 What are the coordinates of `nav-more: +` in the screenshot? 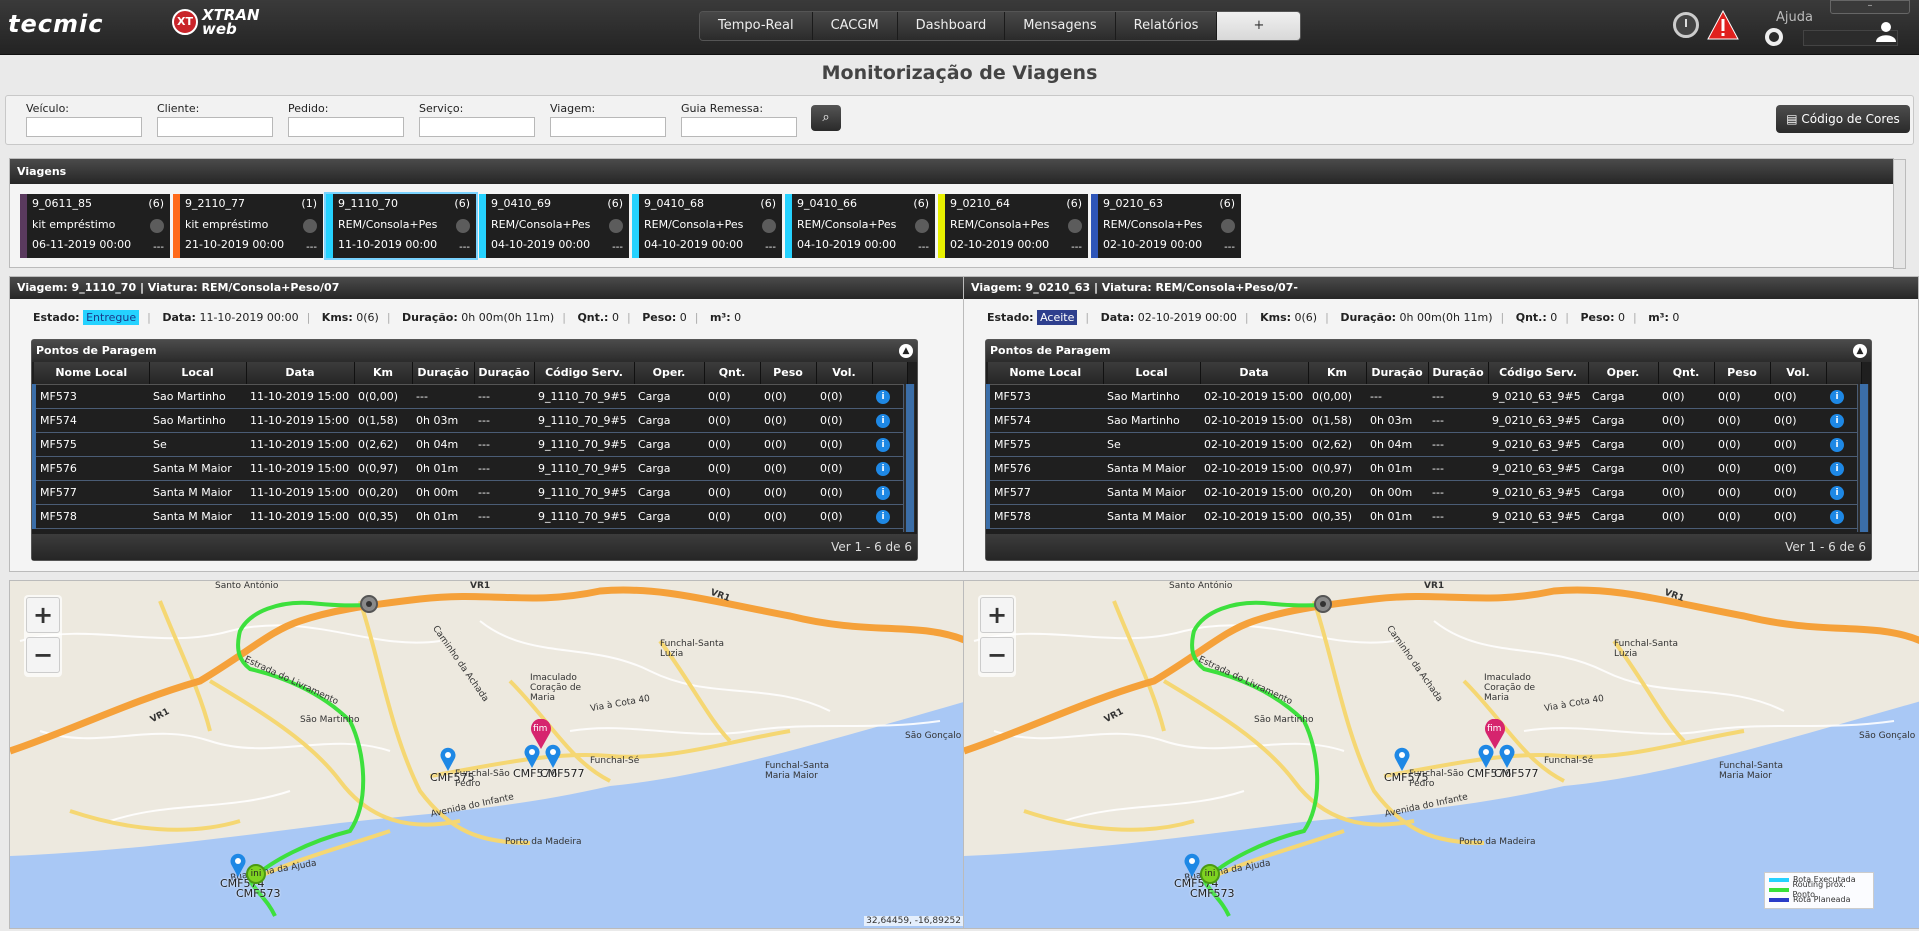 It's located at (1259, 26).